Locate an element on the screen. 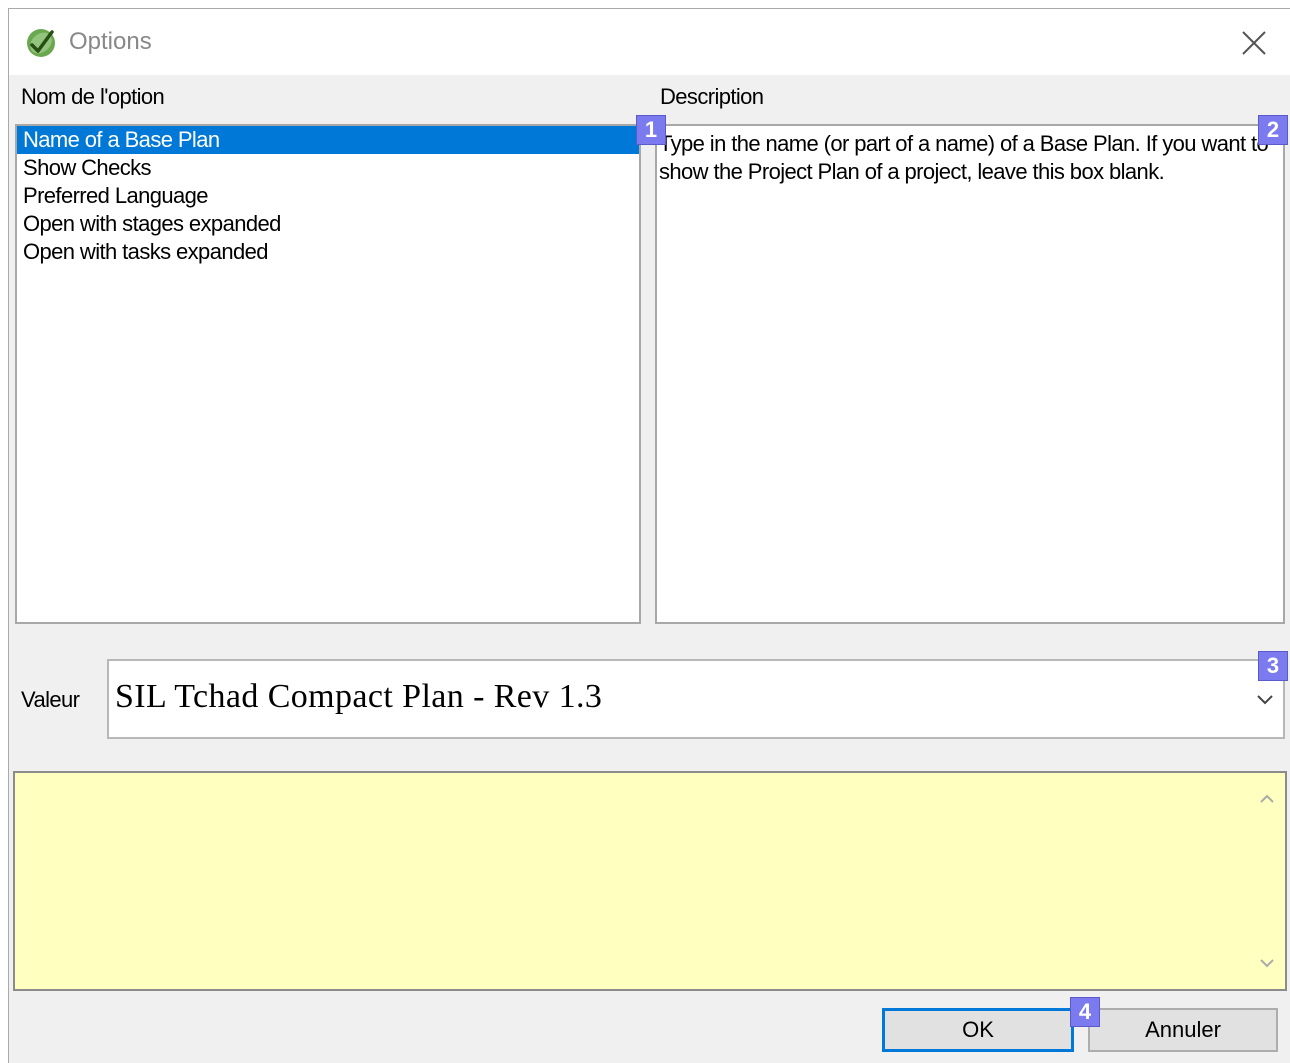 This screenshot has width=1290, height=1063. annotation-badge-1: 1 is located at coordinates (651, 130).